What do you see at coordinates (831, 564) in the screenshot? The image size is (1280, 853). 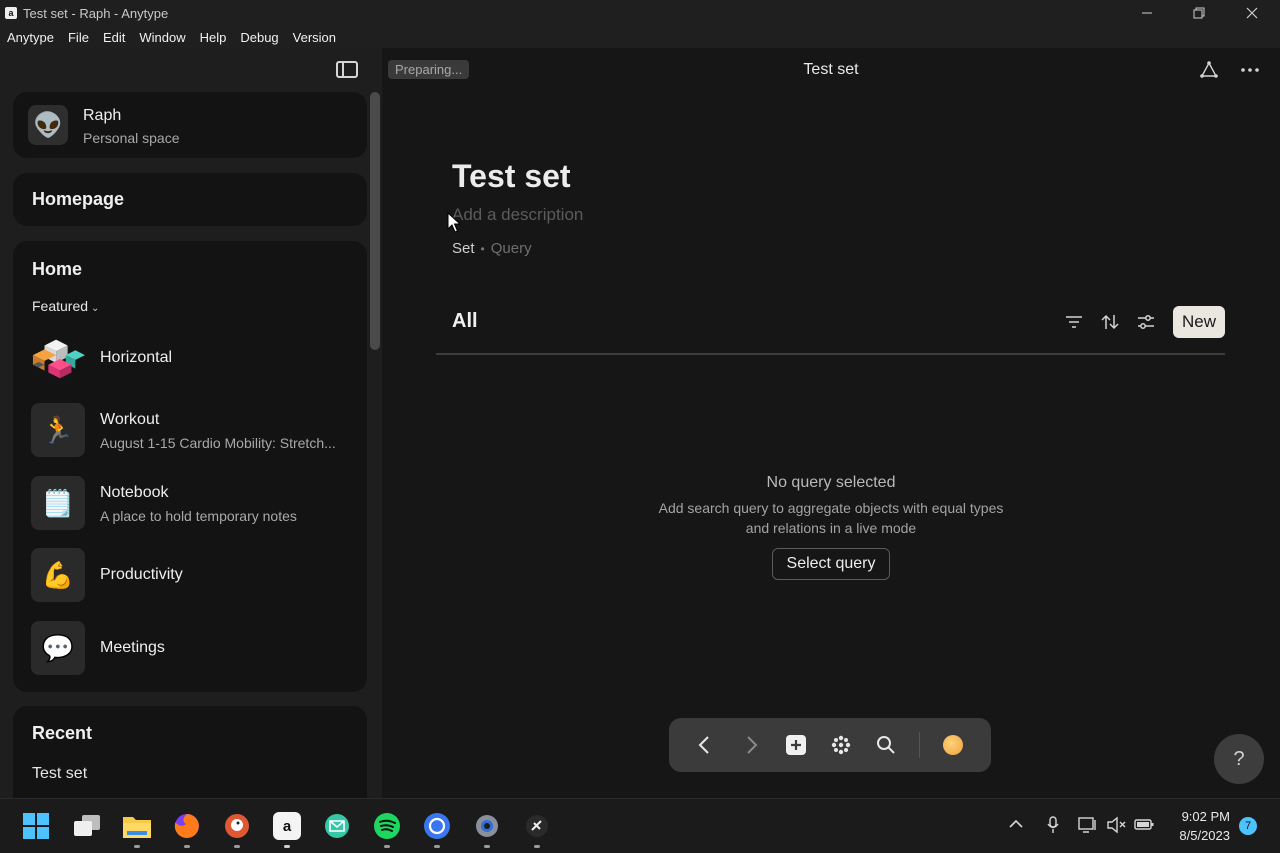 I see `select-query-button: Select query` at bounding box center [831, 564].